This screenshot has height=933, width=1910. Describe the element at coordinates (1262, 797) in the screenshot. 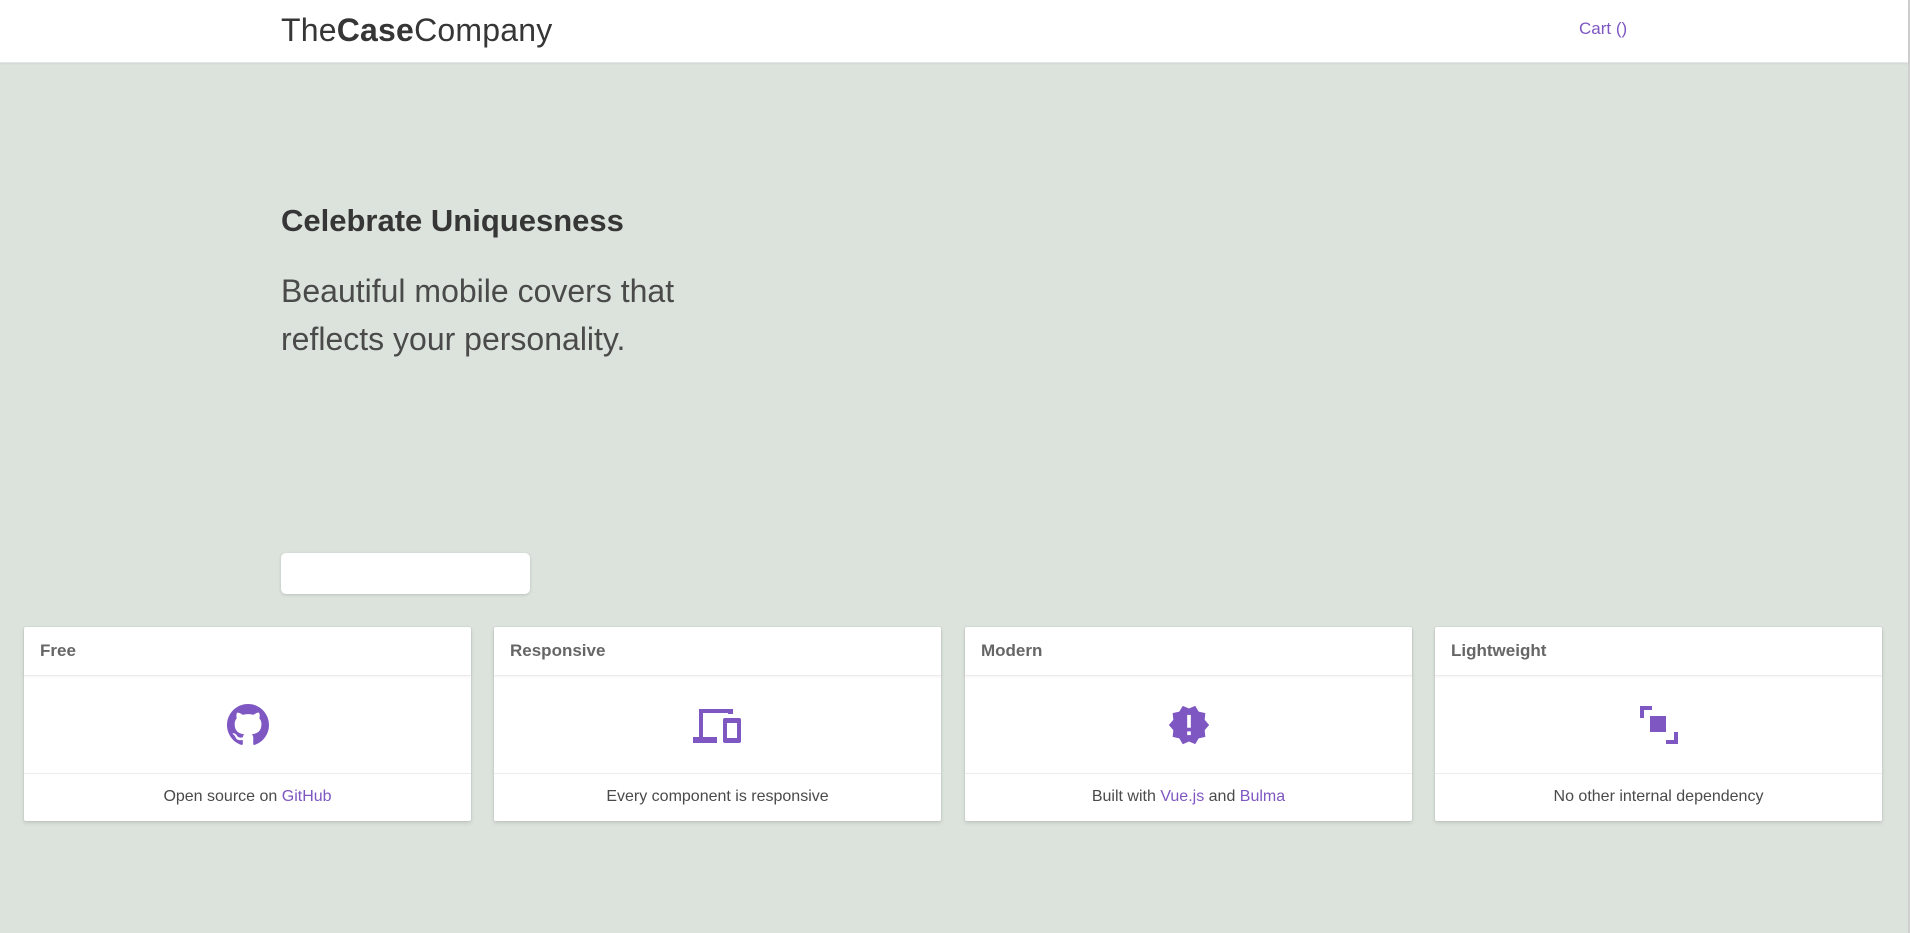

I see `bulma-link: Bulma` at that location.